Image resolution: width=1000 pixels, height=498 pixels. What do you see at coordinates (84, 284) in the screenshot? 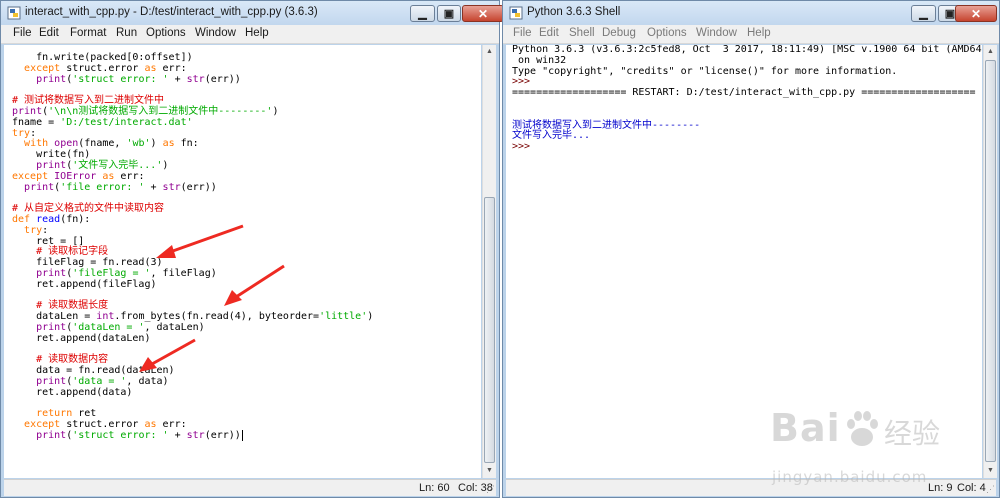
I see `code-line-token: ret.append(fileFlag)` at bounding box center [84, 284].